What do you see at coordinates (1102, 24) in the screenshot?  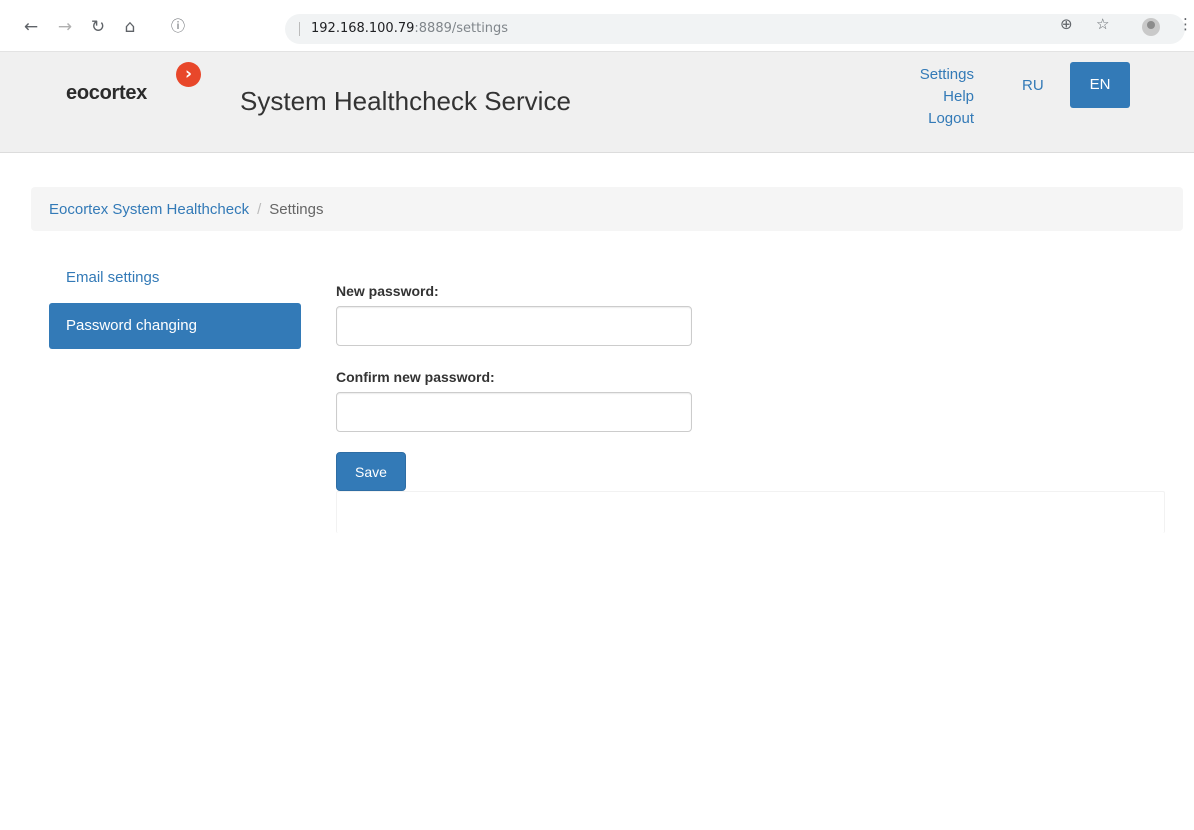 I see `star-icon: ☆` at bounding box center [1102, 24].